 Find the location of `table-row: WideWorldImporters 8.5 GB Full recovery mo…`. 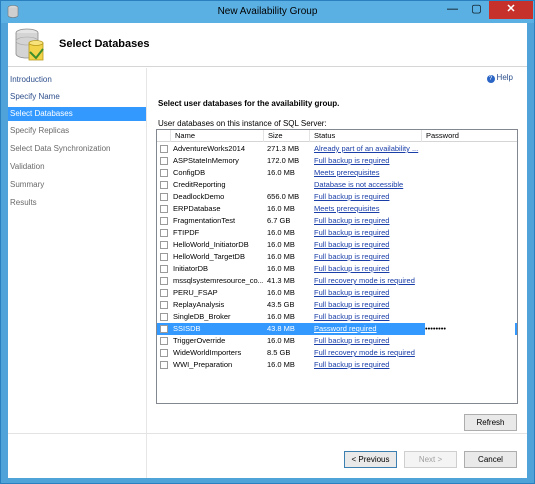

table-row: WideWorldImporters 8.5 GB Full recovery mo… is located at coordinates (337, 353).